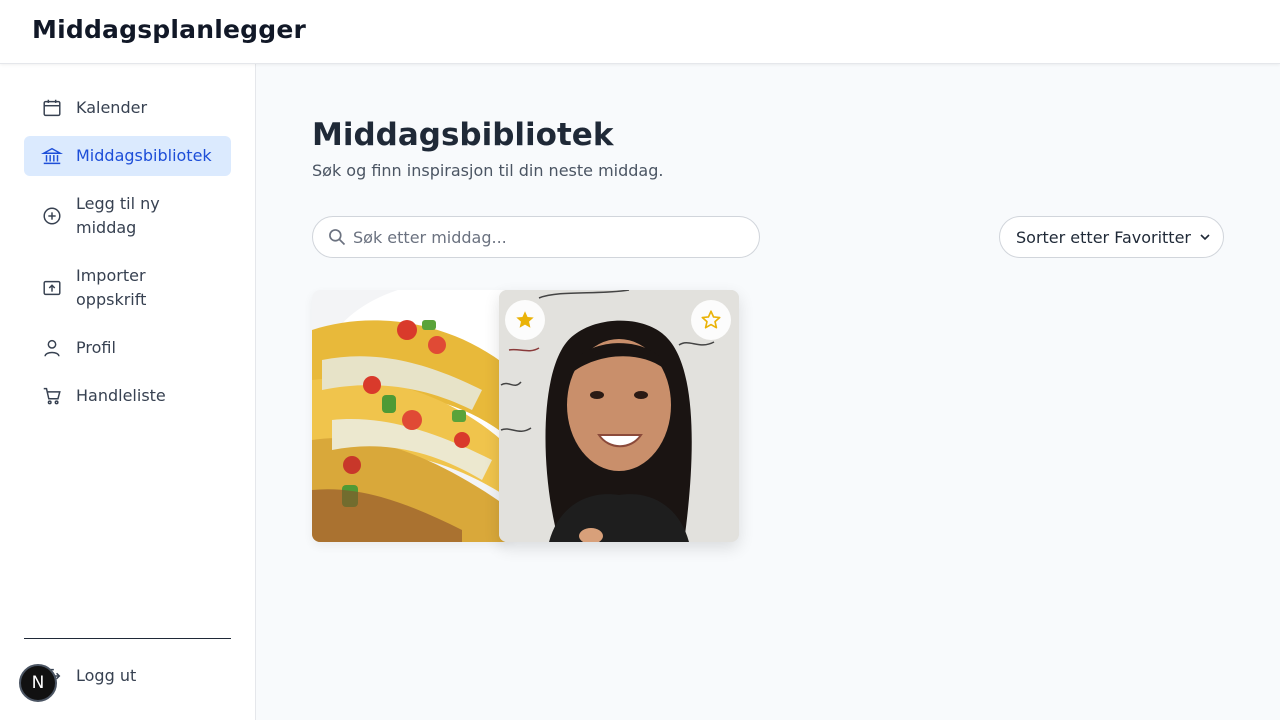  I want to click on sidebar-item-label: Legg til ny middag, so click(118, 215).